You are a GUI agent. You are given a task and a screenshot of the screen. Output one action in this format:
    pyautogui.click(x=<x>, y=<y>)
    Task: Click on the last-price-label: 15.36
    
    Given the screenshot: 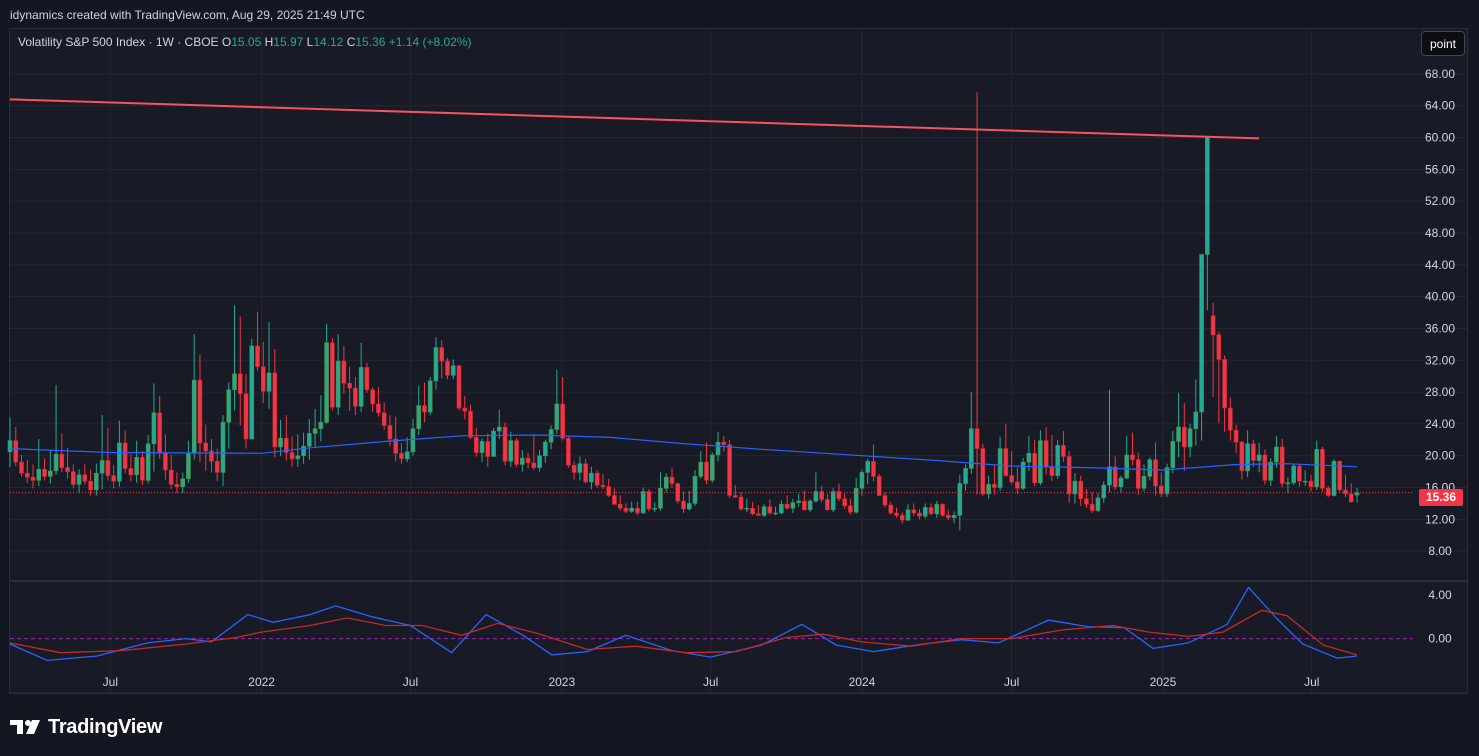 What is the action you would take?
    pyautogui.click(x=1441, y=497)
    